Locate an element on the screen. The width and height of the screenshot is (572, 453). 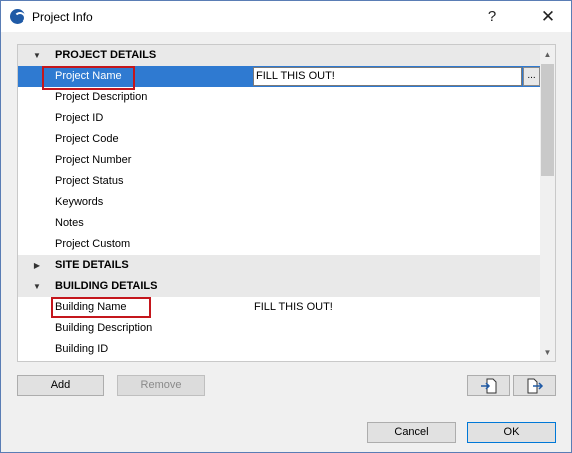
property-row: Project Code is located at coordinates (279, 139).